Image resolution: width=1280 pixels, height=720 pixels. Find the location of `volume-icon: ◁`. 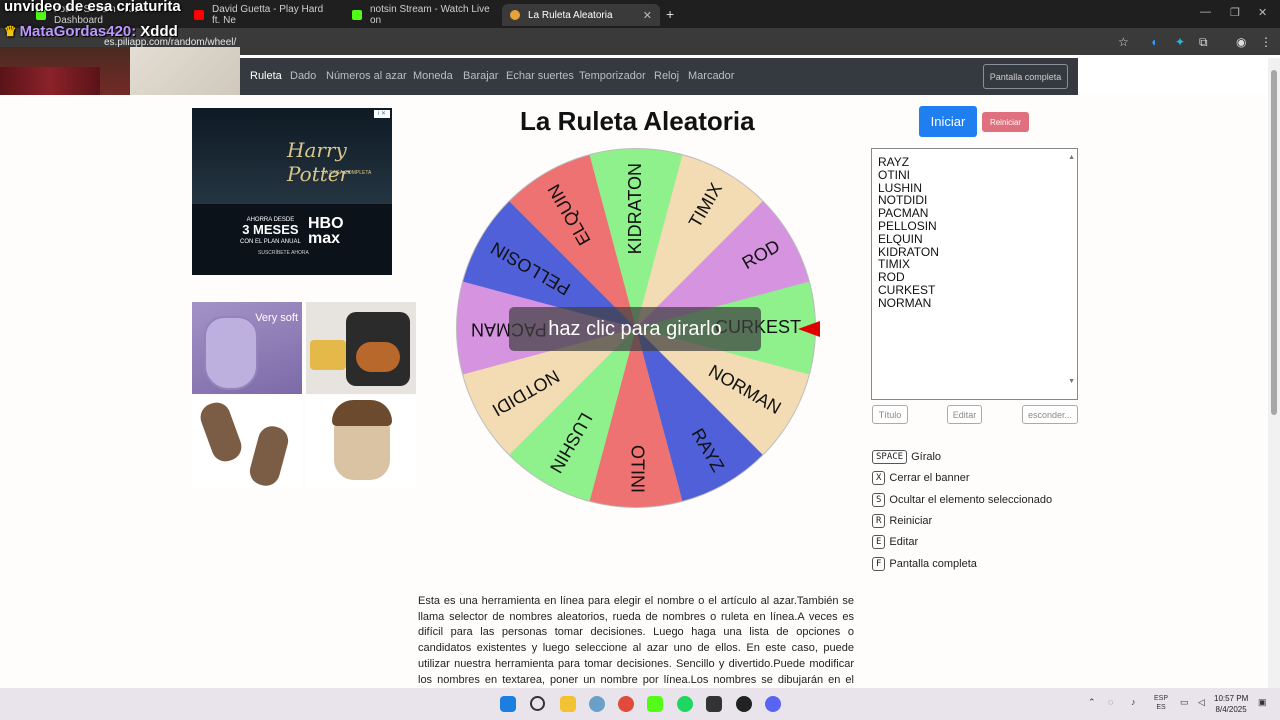

volume-icon: ◁ is located at coordinates (1201, 702).